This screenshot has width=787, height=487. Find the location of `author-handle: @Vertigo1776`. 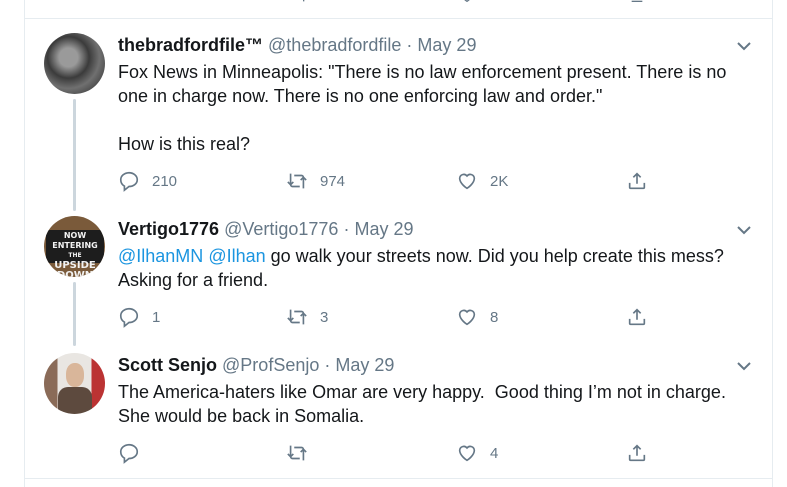

author-handle: @Vertigo1776 is located at coordinates (281, 229).